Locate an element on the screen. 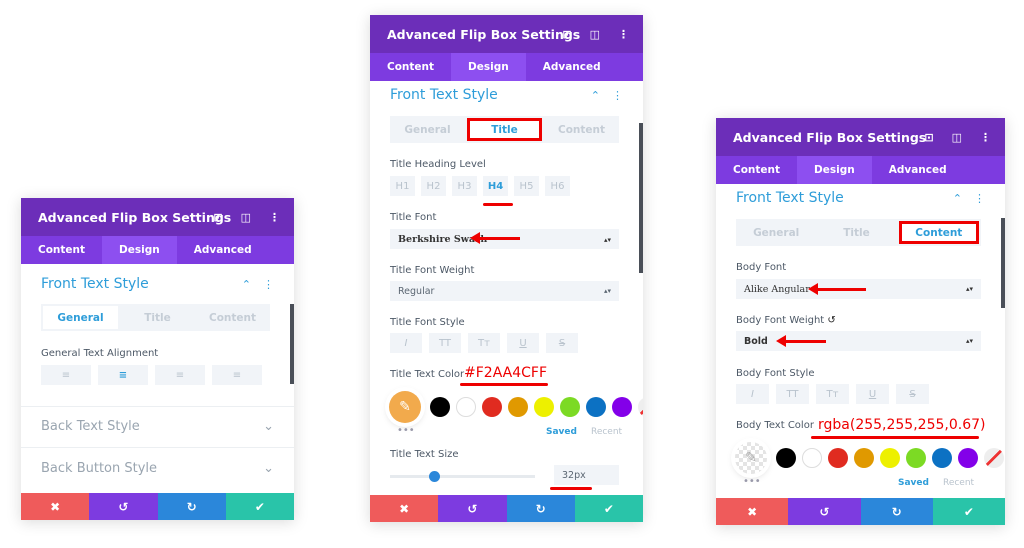 The width and height of the screenshot is (1024, 548). section-back-button-style: Back Button Style ⌄ is located at coordinates (157, 468).